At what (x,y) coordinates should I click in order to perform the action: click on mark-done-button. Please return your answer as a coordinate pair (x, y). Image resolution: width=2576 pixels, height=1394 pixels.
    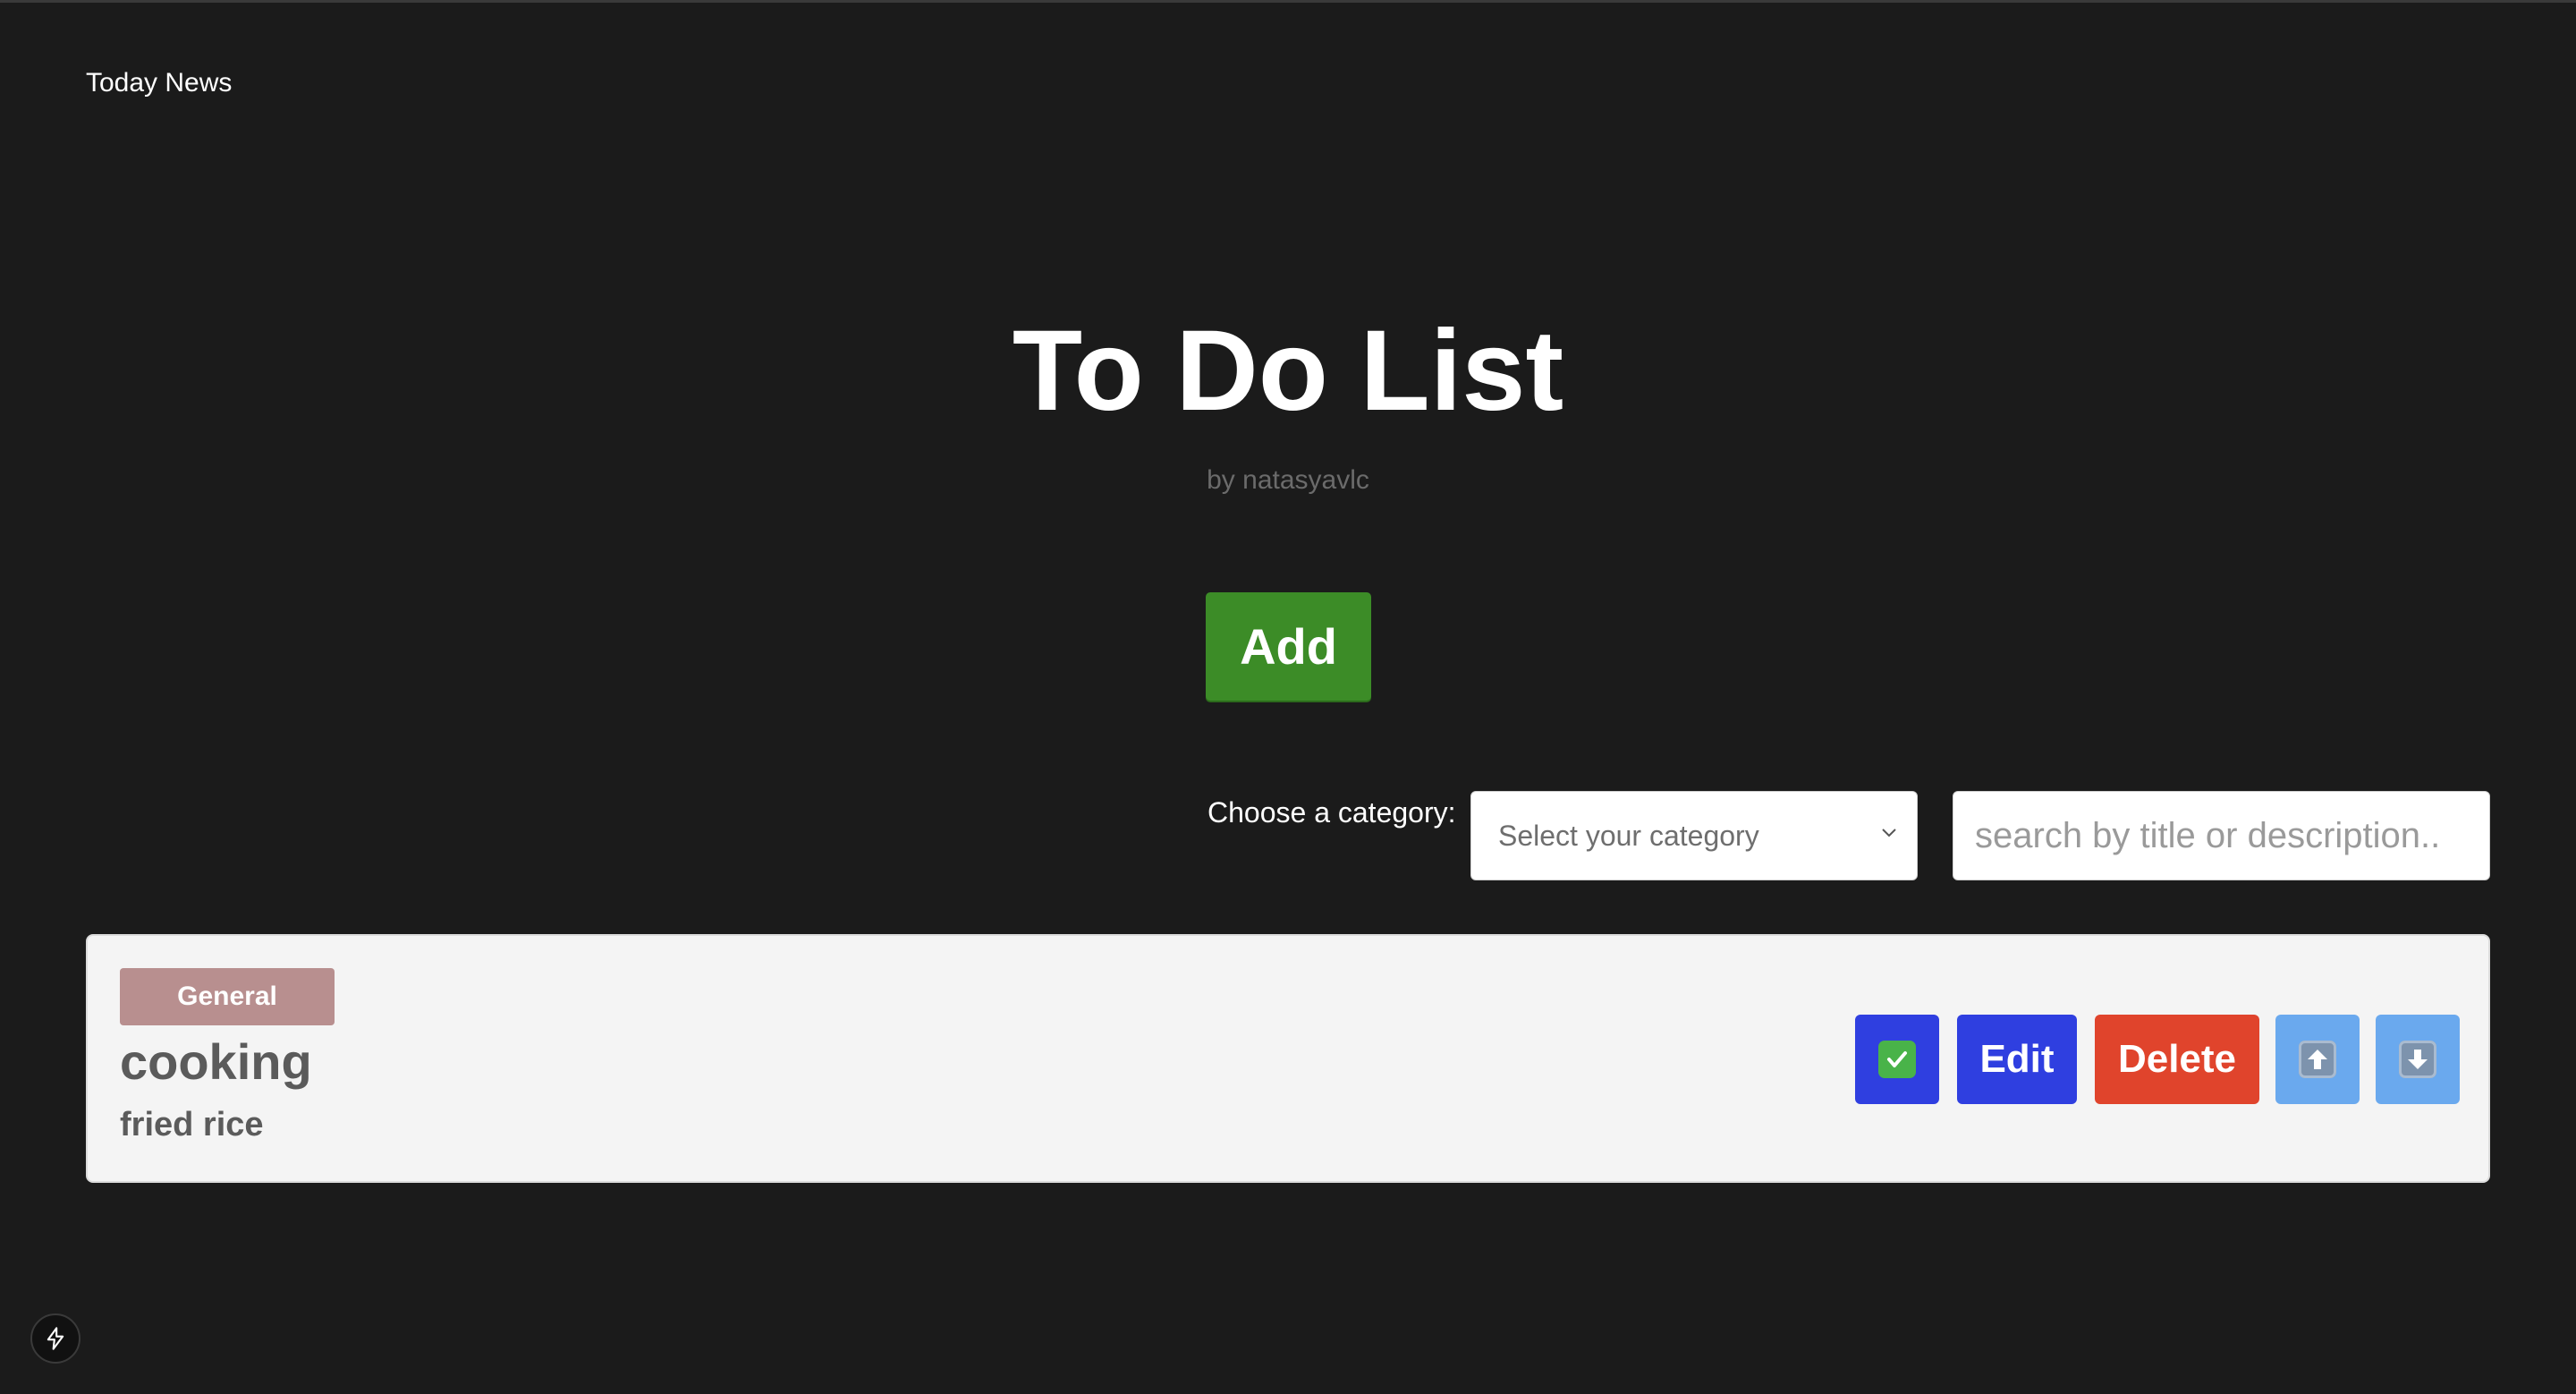
    Looking at the image, I should click on (1897, 1059).